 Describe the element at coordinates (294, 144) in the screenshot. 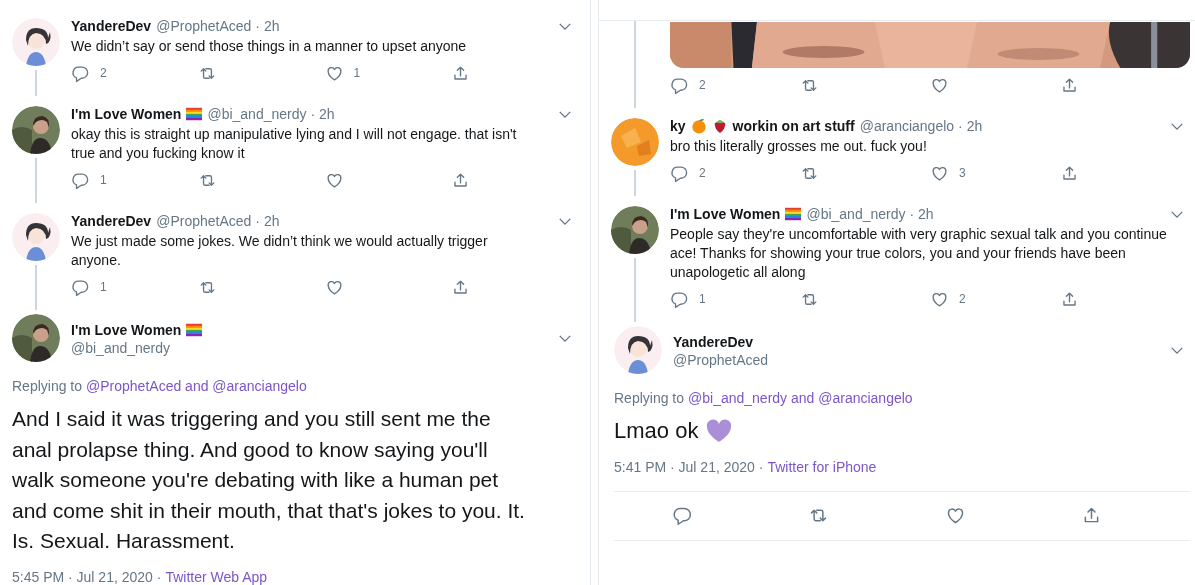

I see `tweet-text: okay this is straight up manipulative lying and I will not engage. that isn't true and you fucking know it` at that location.